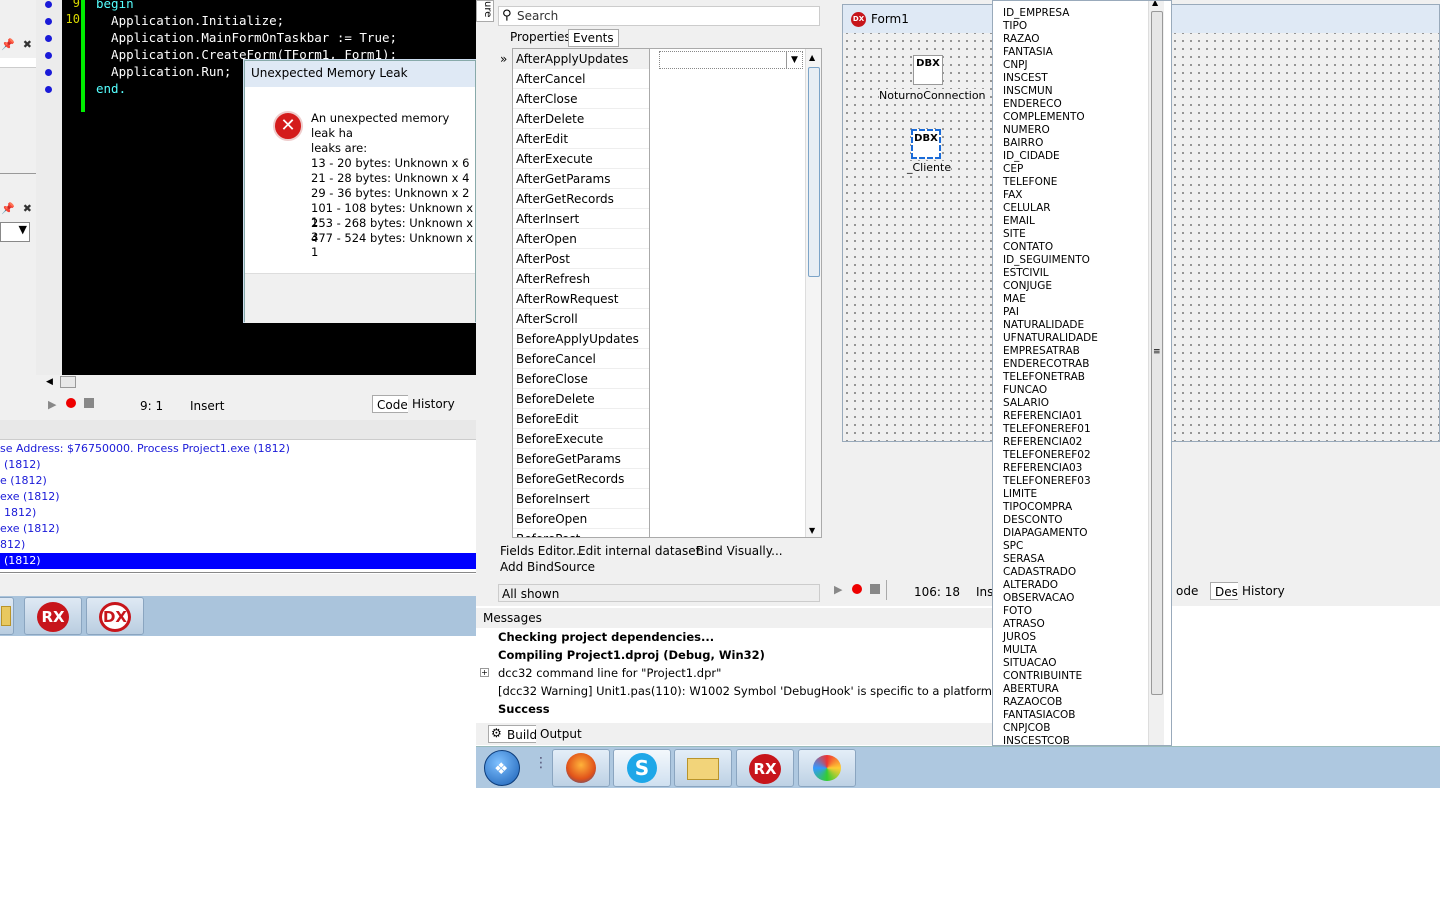 This screenshot has width=1440, height=900. Describe the element at coordinates (1014, 234) in the screenshot. I see `field-item: SITE` at that location.